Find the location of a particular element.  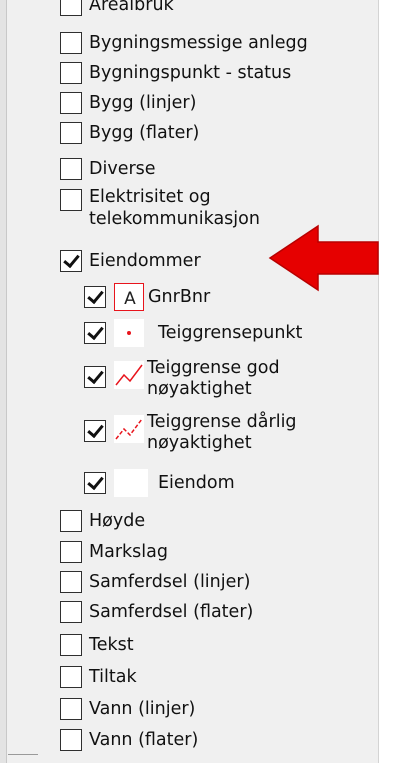

layer-group-eiendommer: Eiendommer is located at coordinates (130, 261).